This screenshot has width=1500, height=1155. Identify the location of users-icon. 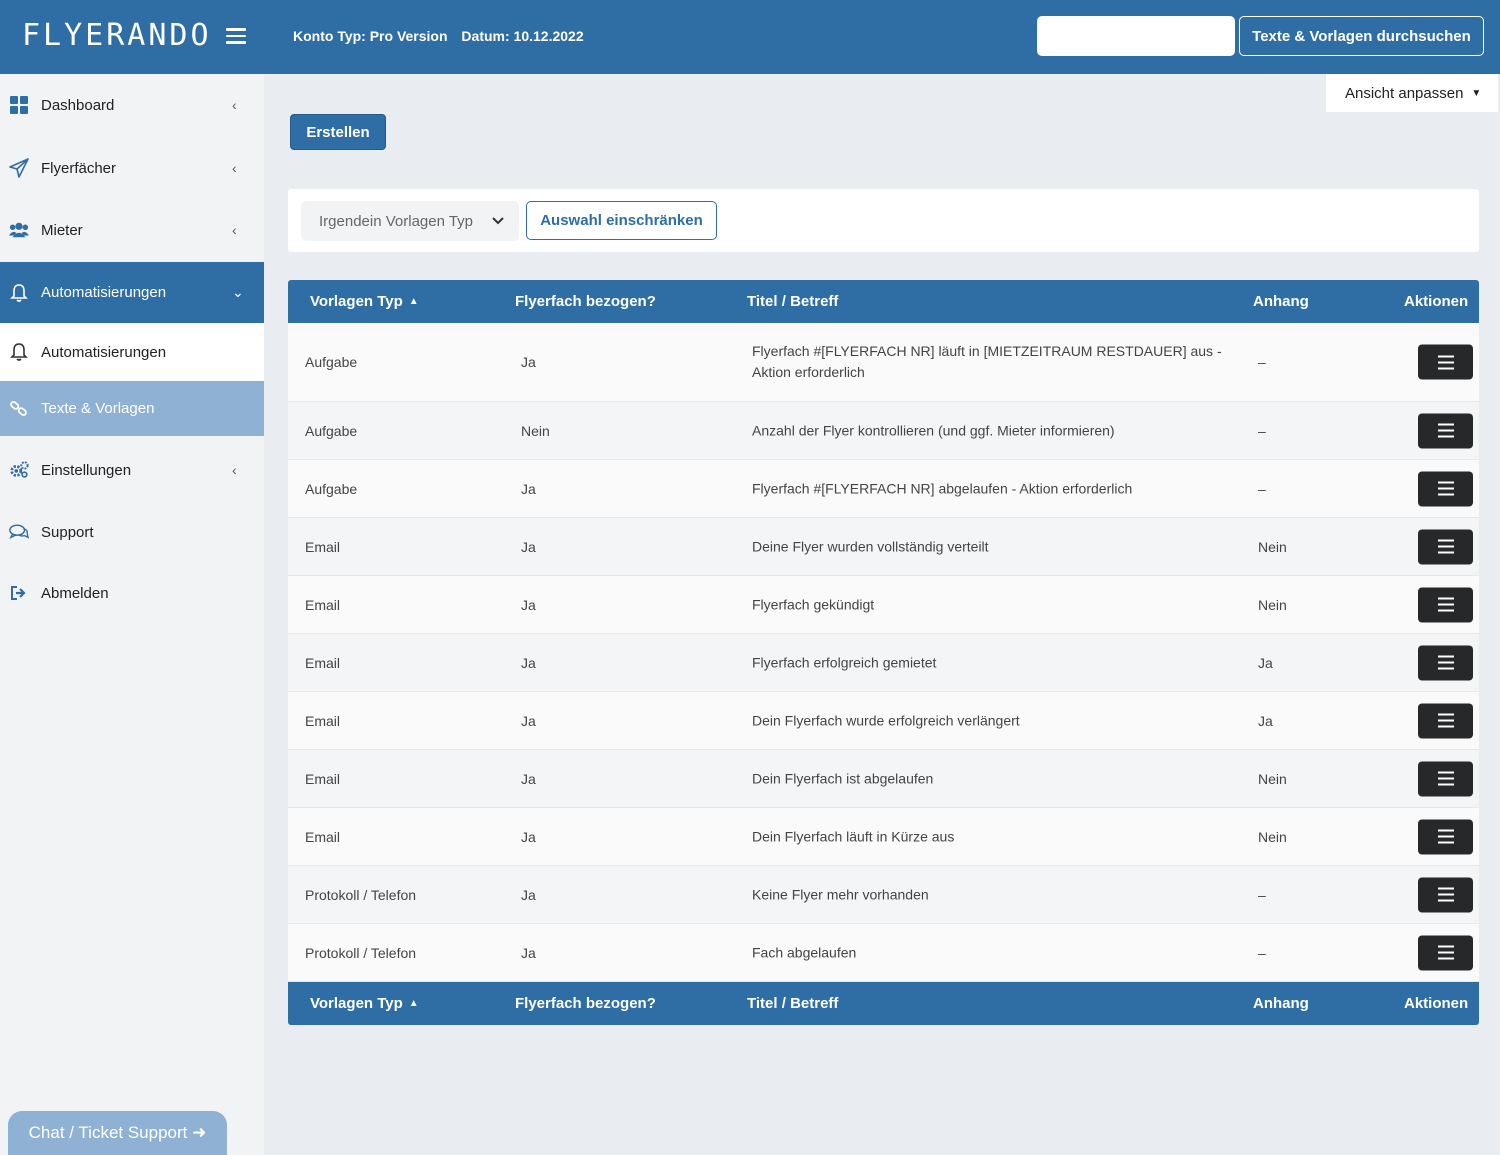
(19, 230).